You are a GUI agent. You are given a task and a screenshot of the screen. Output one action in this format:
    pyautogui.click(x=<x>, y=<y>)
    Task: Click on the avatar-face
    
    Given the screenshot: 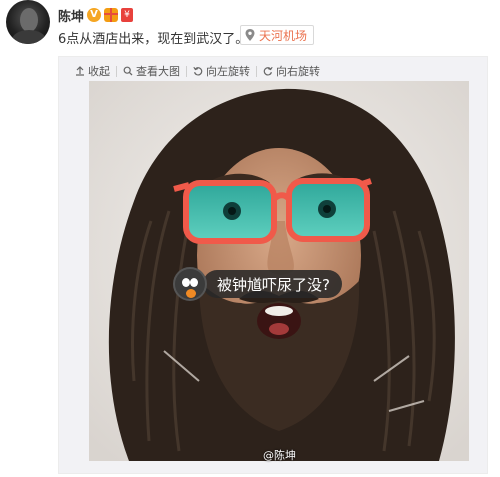 What is the action you would take?
    pyautogui.click(x=29, y=20)
    